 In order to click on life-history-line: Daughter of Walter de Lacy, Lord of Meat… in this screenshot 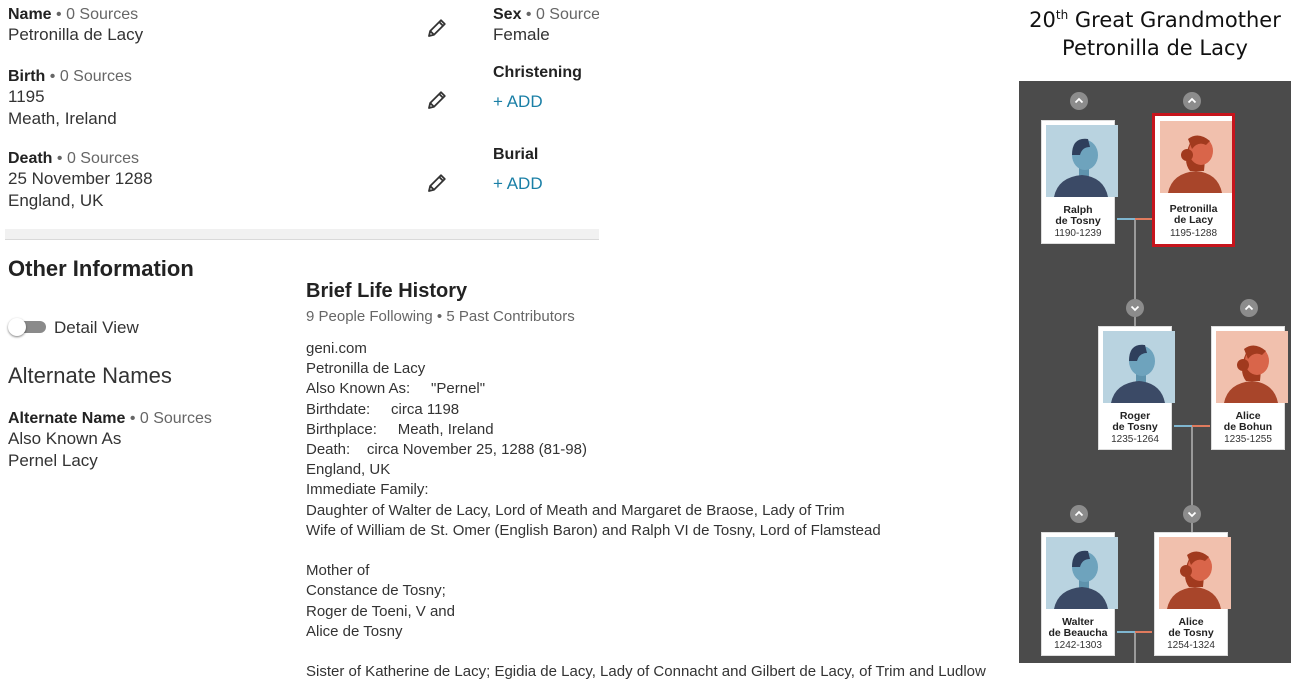, I will do `click(575, 510)`.